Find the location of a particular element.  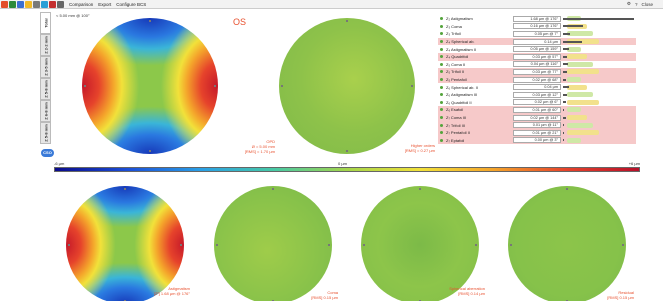

zernike-term-name: Z₆ Spherical ab. II is located at coordinates (462, 87).